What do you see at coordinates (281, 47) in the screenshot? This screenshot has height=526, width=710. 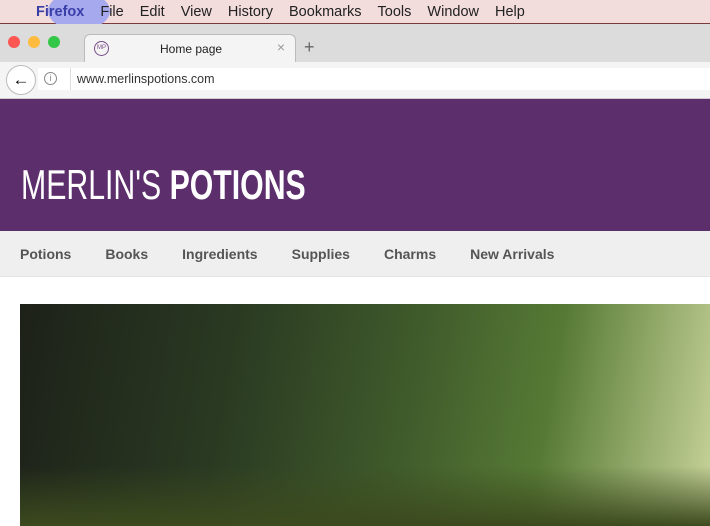 I see `close-tab-icon: ×` at bounding box center [281, 47].